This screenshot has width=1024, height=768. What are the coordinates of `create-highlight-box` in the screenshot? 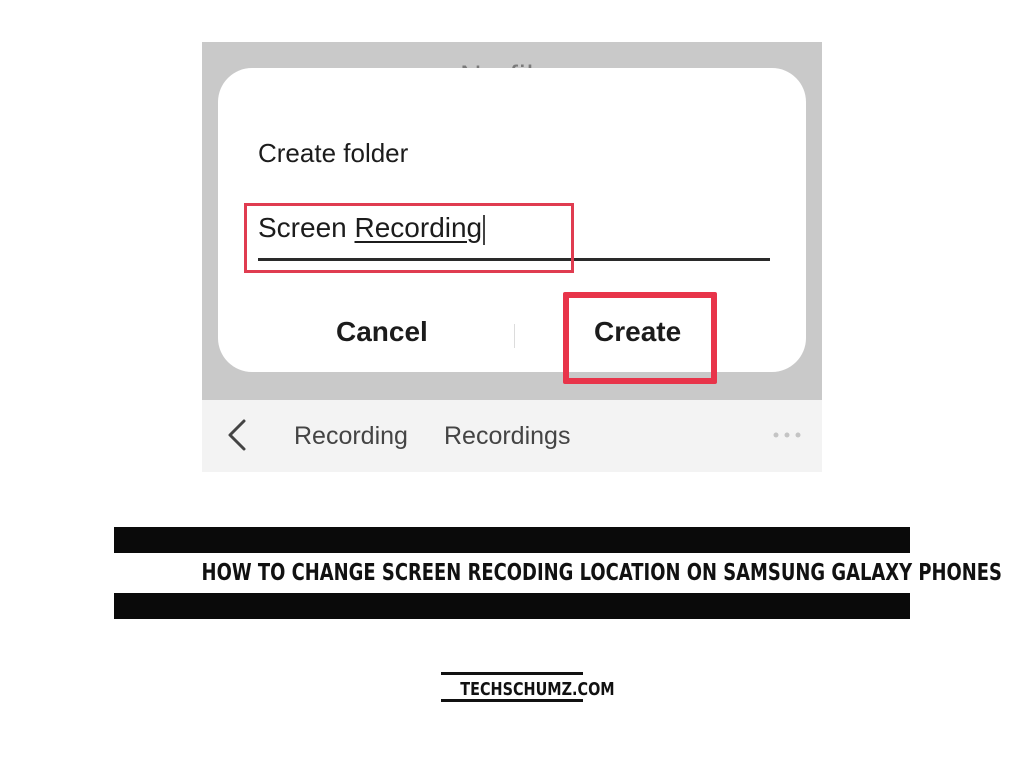 It's located at (640, 338).